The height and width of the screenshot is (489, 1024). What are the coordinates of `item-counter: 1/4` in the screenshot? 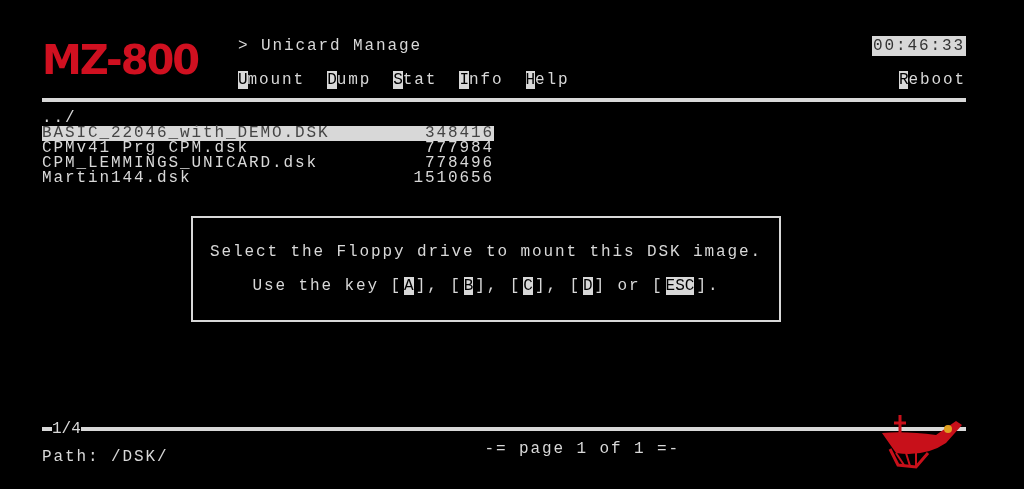 It's located at (66, 429).